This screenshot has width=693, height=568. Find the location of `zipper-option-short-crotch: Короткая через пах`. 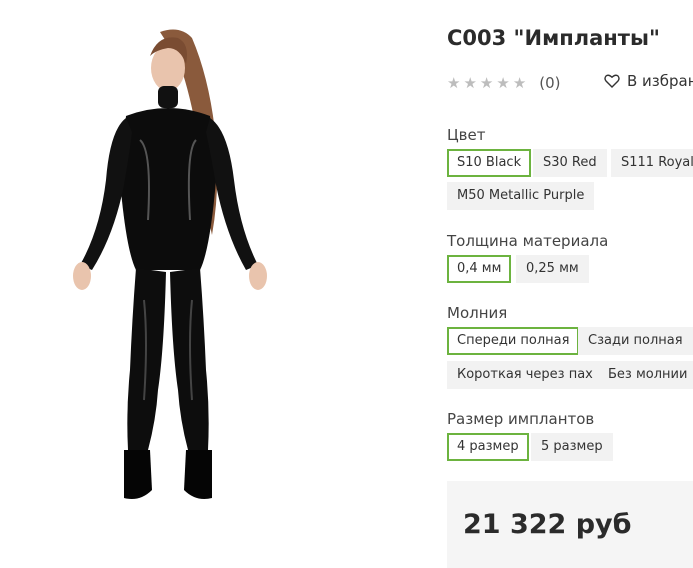

zipper-option-short-crotch: Короткая через пах is located at coordinates (525, 375).